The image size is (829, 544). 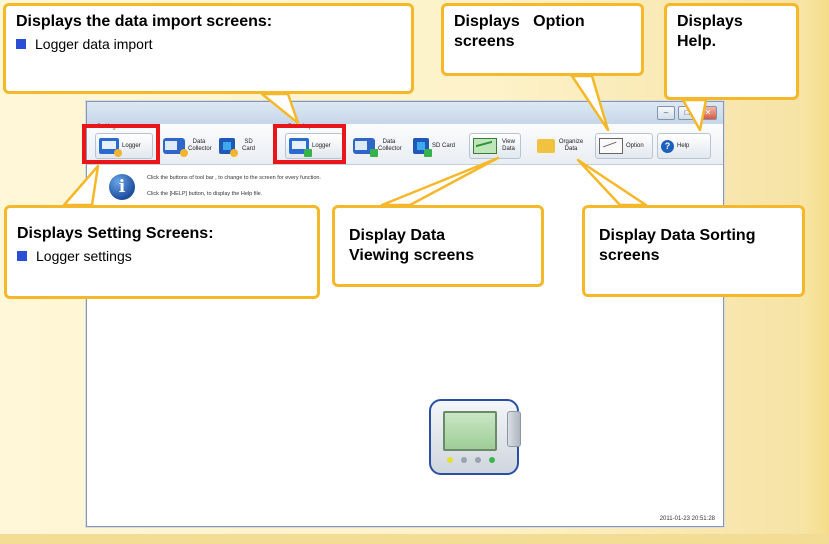 What do you see at coordinates (731, 51) in the screenshot?
I see `callout-help: Displays Help.` at bounding box center [731, 51].